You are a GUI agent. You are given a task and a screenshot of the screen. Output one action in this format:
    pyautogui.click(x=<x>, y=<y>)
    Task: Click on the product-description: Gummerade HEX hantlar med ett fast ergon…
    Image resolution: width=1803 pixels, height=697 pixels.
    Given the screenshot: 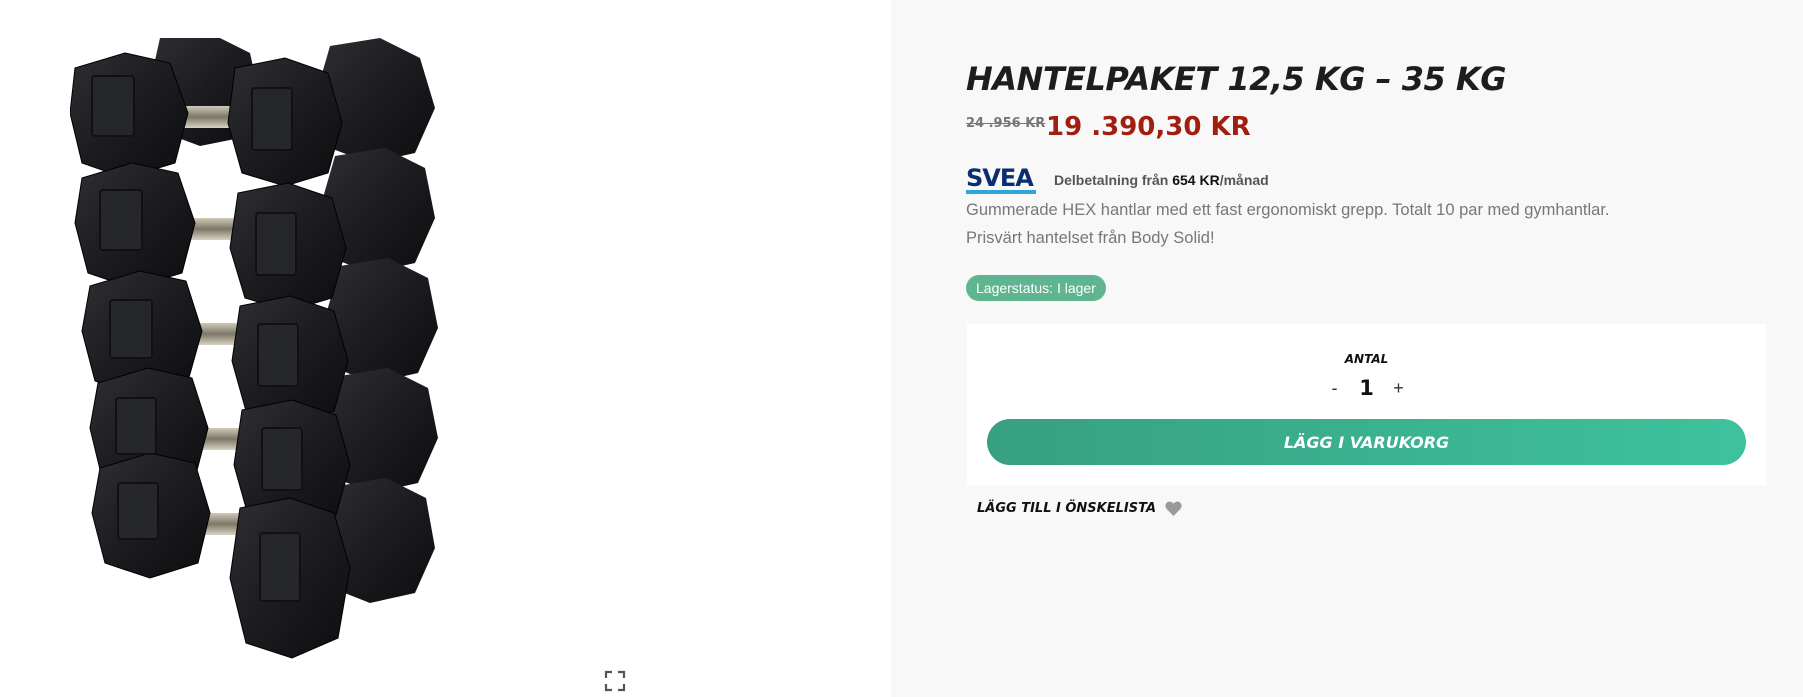 What is the action you would take?
    pyautogui.click(x=1316, y=224)
    